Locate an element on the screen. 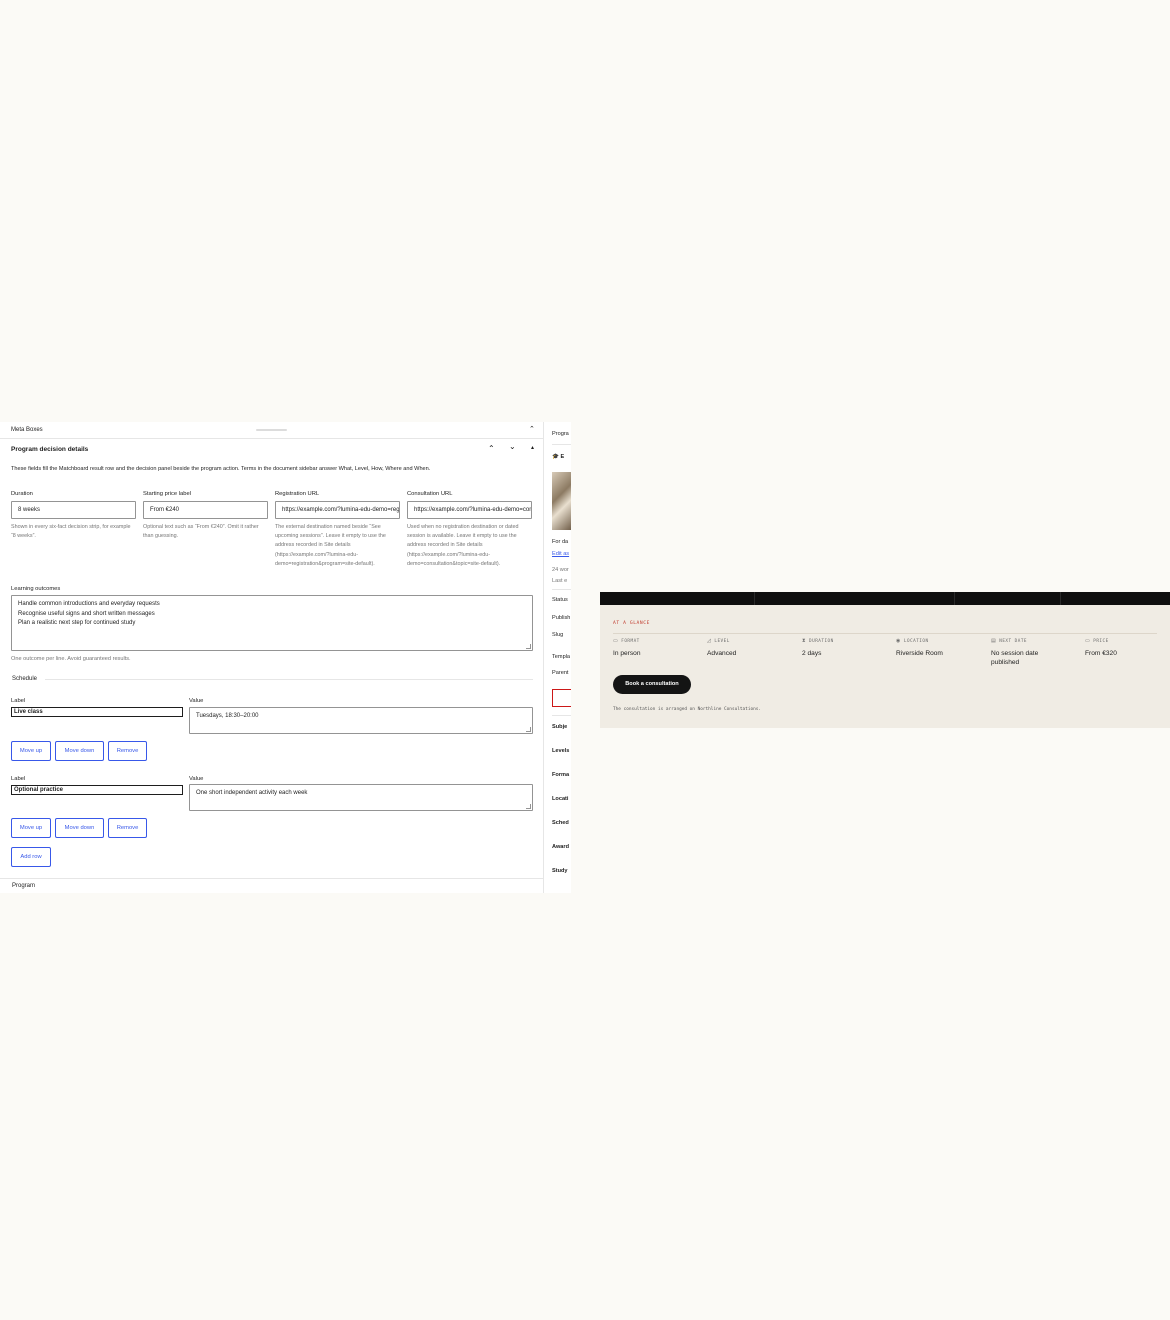  sidebar-slug: Slug is located at coordinates (557, 635).